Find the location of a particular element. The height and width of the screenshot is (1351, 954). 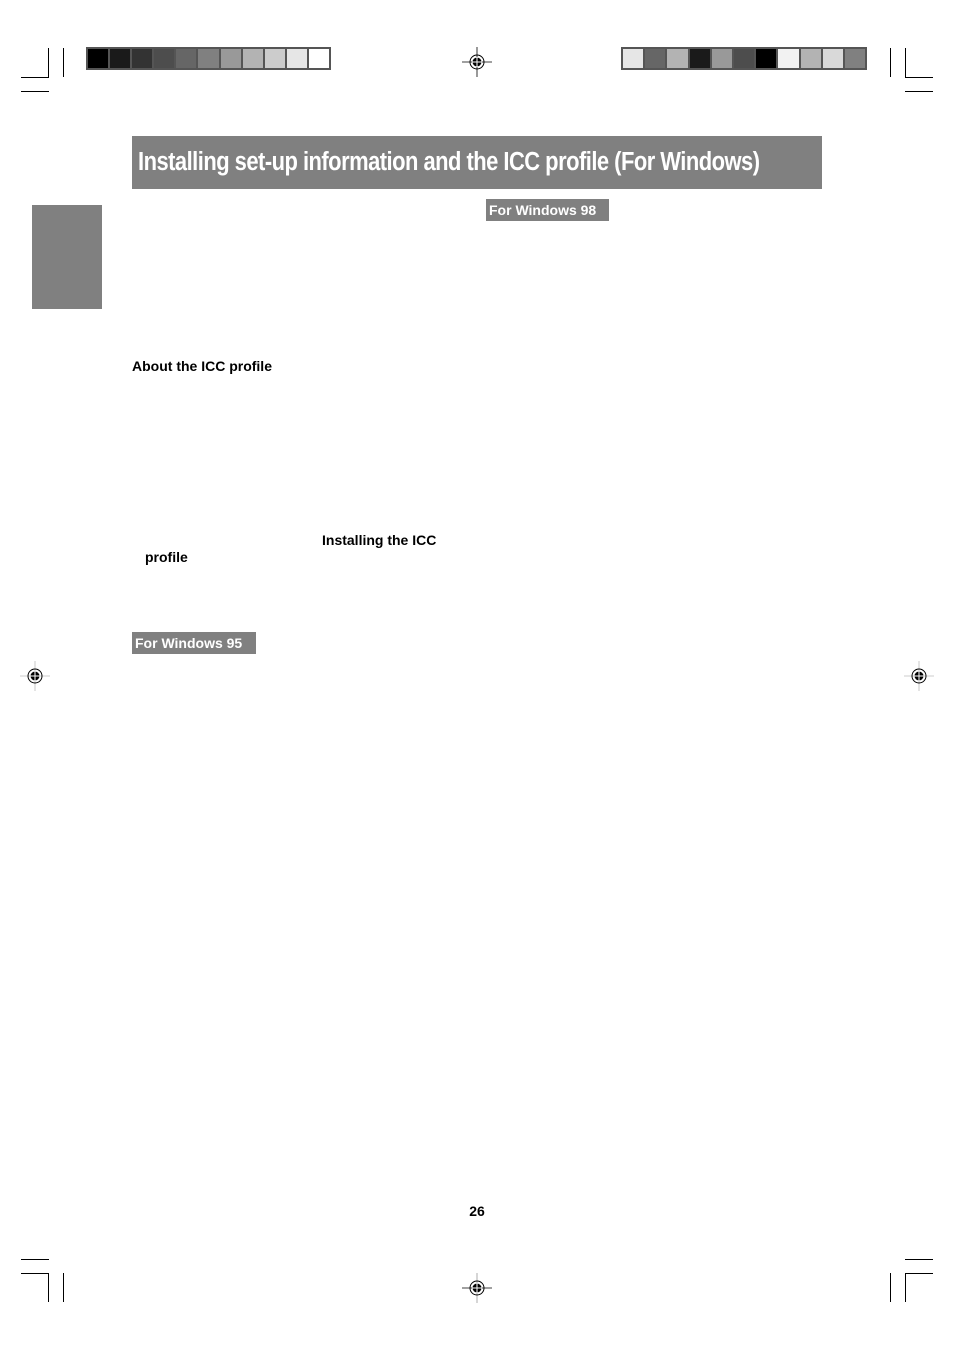

crop-mark-bottom-left-v1 is located at coordinates (48, 1287).